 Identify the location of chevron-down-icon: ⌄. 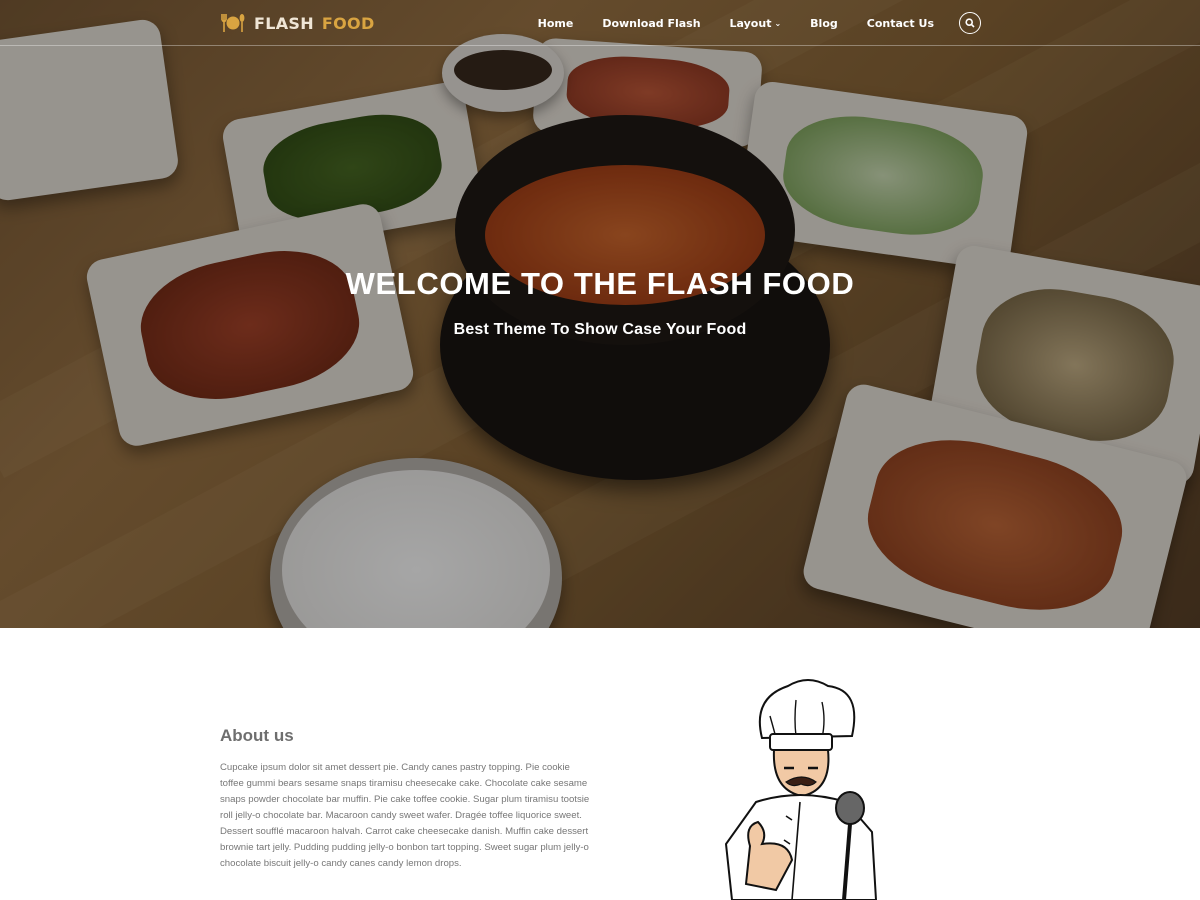
(778, 23).